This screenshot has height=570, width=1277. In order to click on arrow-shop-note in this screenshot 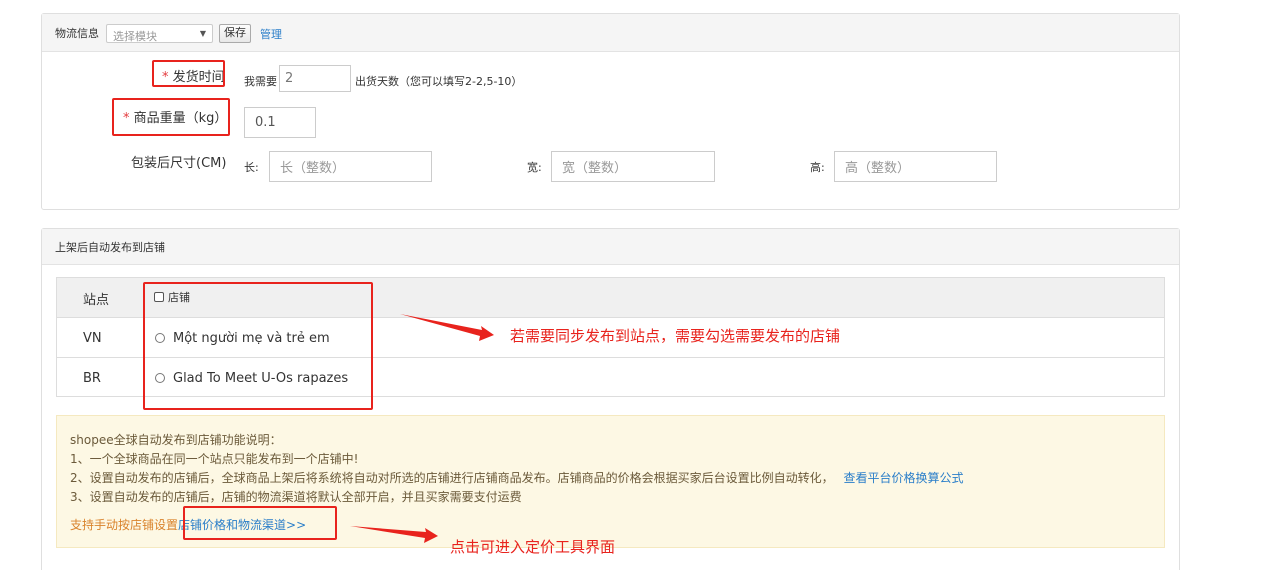, I will do `click(447, 327)`.